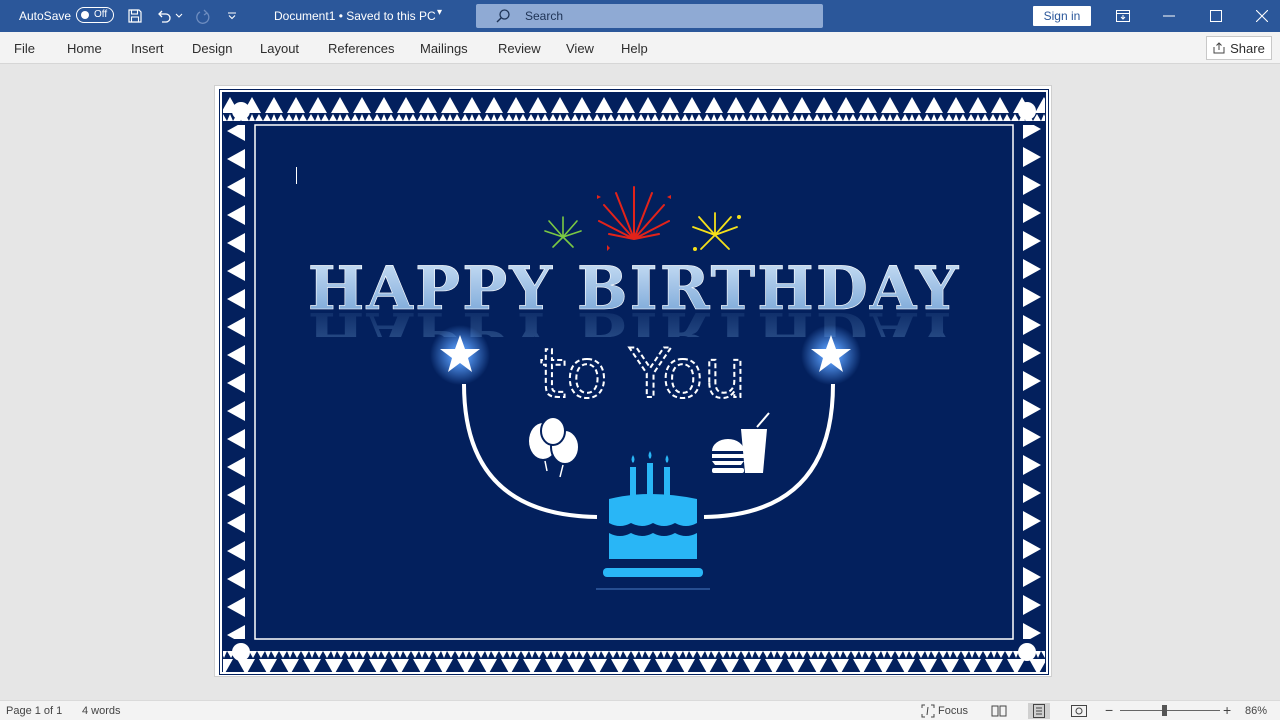  What do you see at coordinates (232, 16) in the screenshot?
I see `customize-toolbar-icon` at bounding box center [232, 16].